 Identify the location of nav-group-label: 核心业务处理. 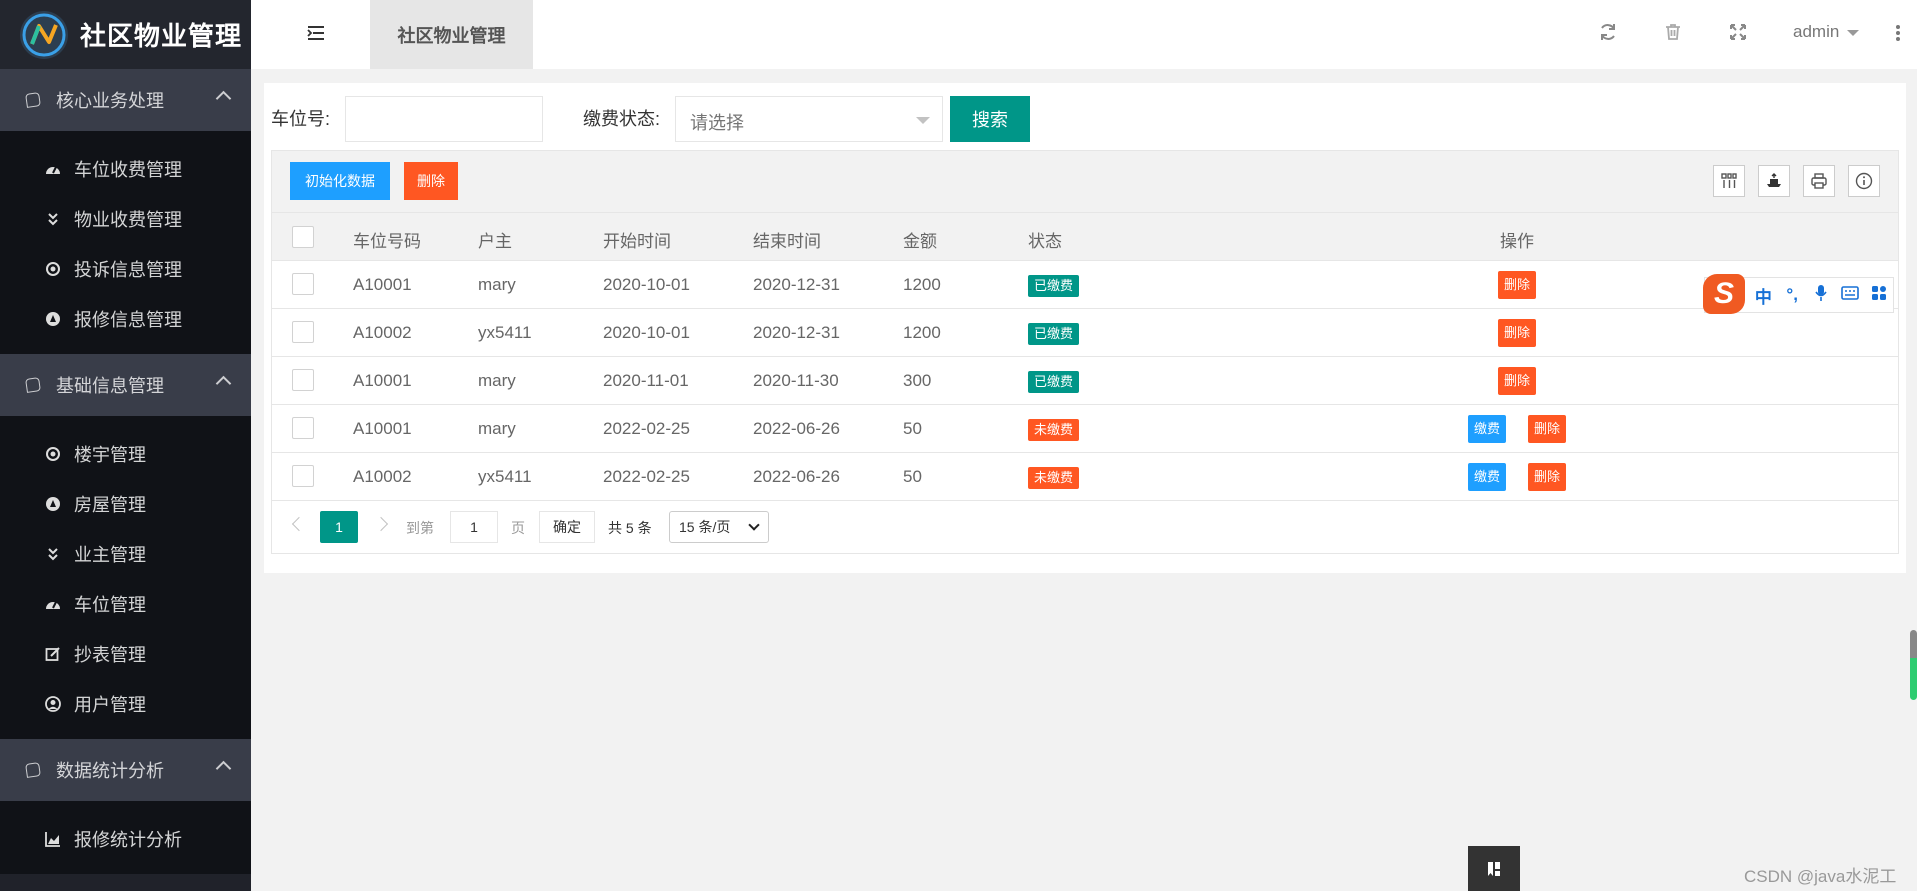
(110, 101).